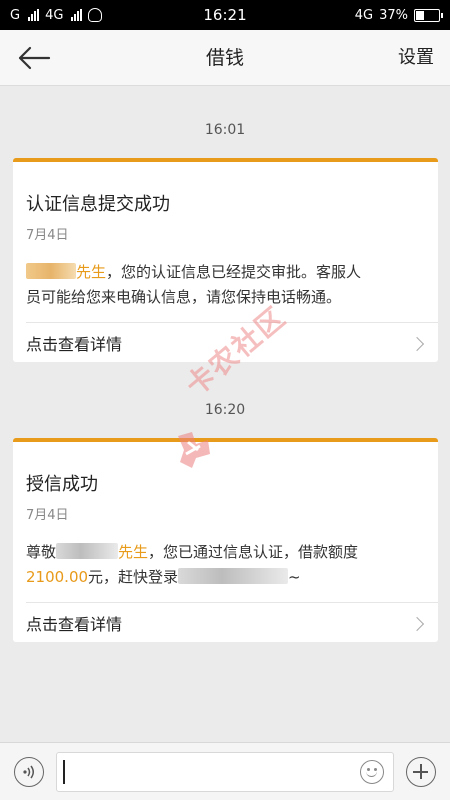 The height and width of the screenshot is (800, 450). What do you see at coordinates (416, 58) in the screenshot?
I see `settings-button: 设置` at bounding box center [416, 58].